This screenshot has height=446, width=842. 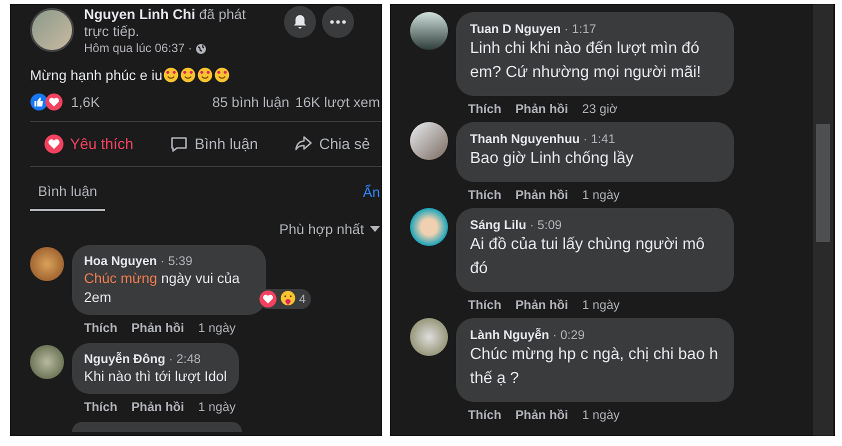 What do you see at coordinates (213, 144) in the screenshot?
I see `comment-button: Bình luận` at bounding box center [213, 144].